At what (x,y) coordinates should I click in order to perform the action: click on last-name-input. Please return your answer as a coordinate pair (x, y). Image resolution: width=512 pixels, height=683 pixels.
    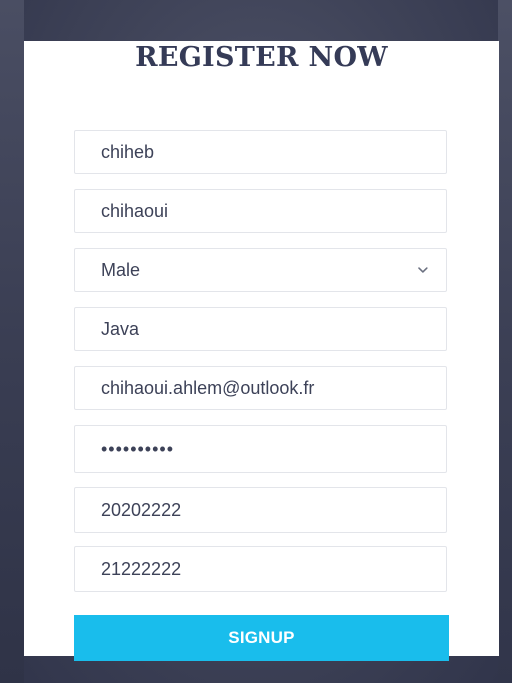
    Looking at the image, I should click on (261, 211).